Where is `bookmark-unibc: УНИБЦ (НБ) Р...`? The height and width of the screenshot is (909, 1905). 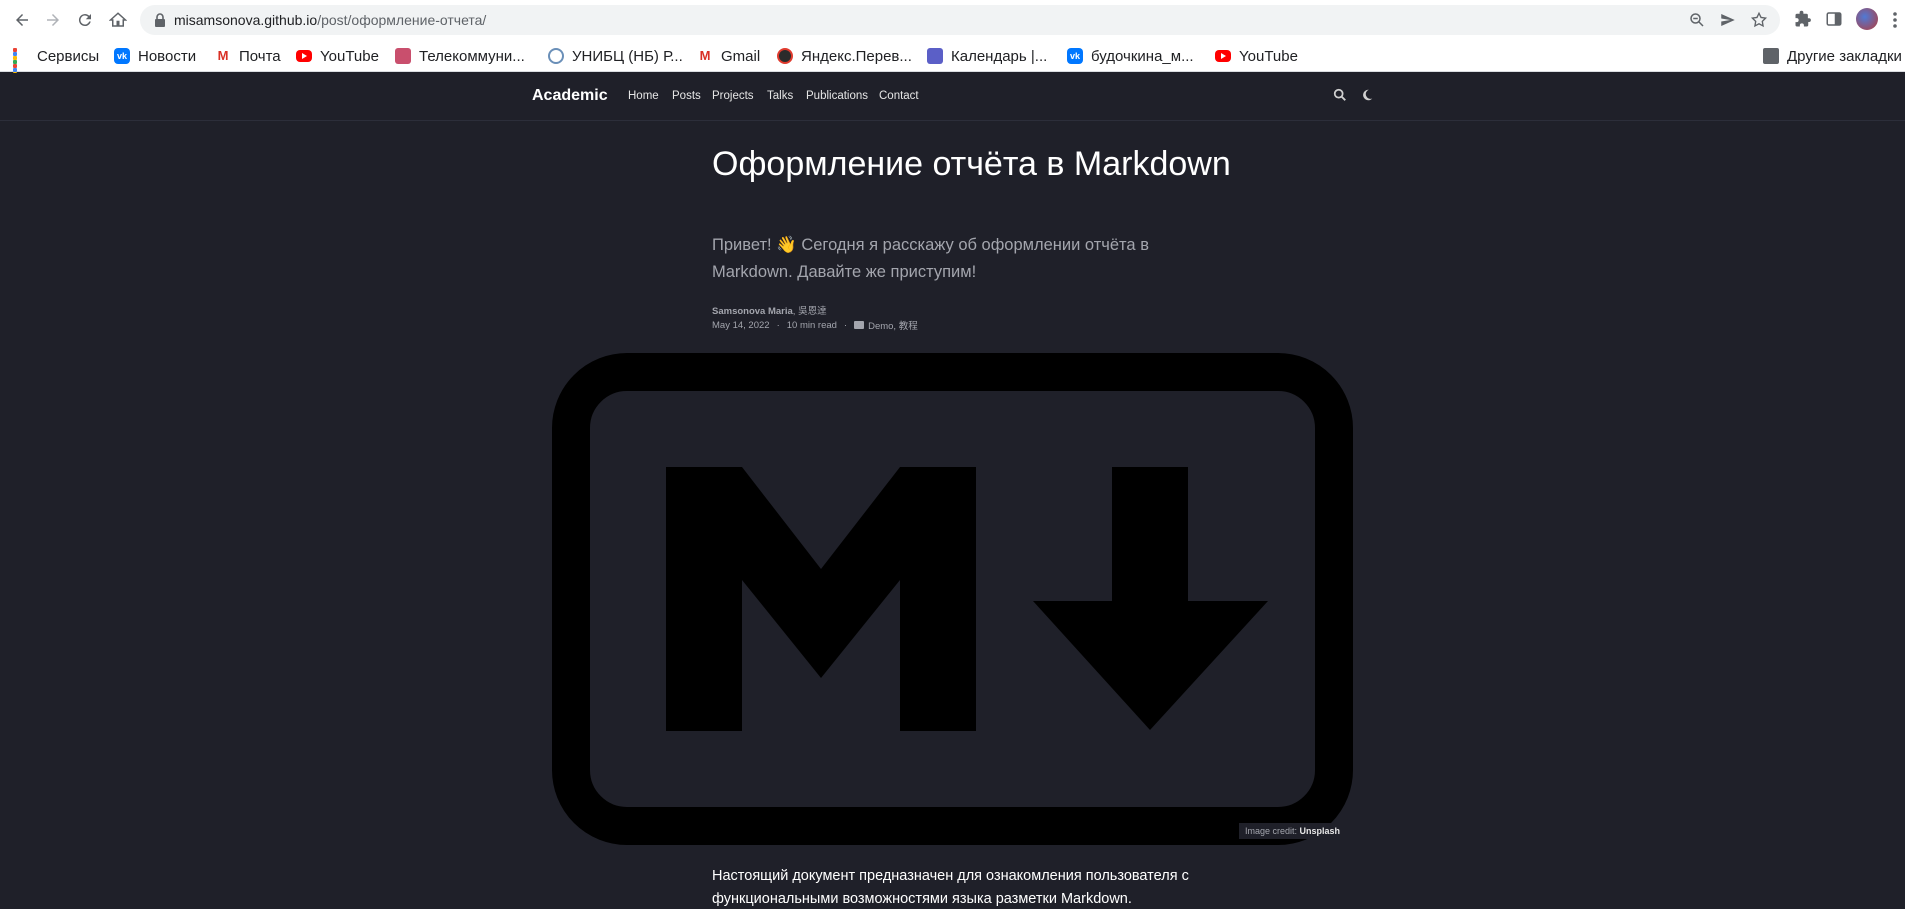 bookmark-unibc: УНИБЦ (НБ) Р... is located at coordinates (615, 56).